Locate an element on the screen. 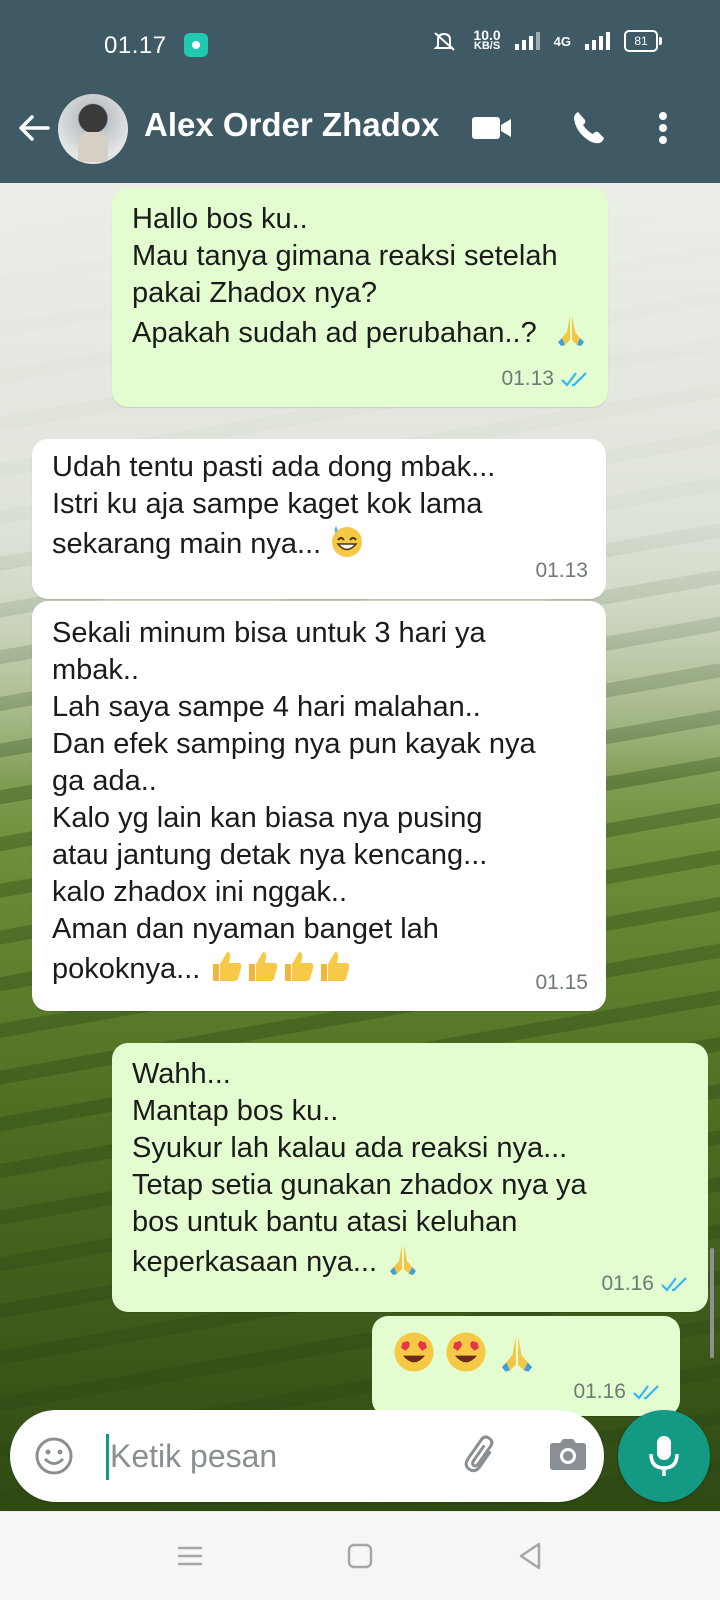 The width and height of the screenshot is (720, 1600). chat-header: Alex Order Zhadox is located at coordinates (360, 128).